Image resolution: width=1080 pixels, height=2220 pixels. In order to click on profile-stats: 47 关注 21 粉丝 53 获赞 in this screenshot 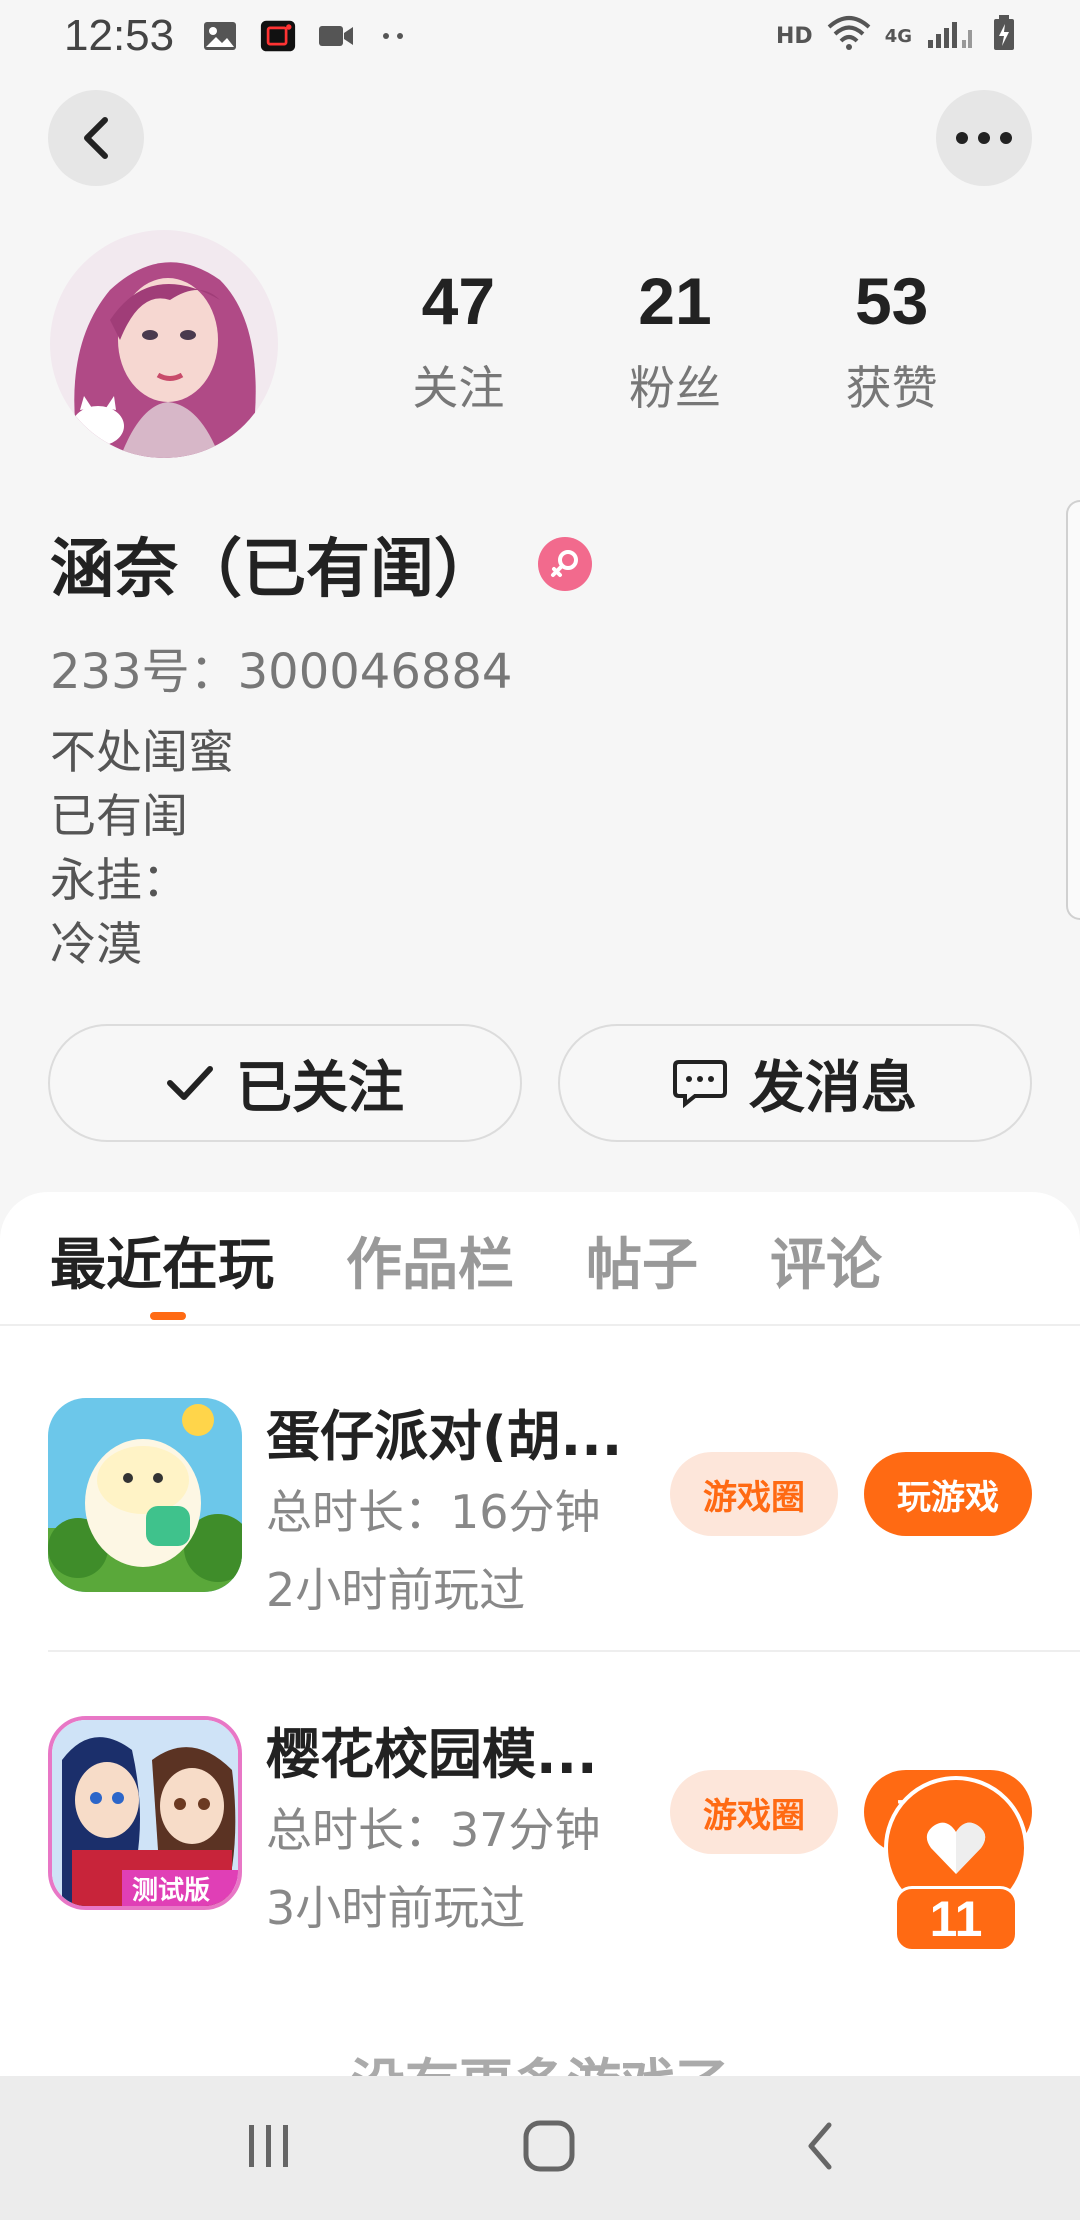, I will do `click(675, 343)`.